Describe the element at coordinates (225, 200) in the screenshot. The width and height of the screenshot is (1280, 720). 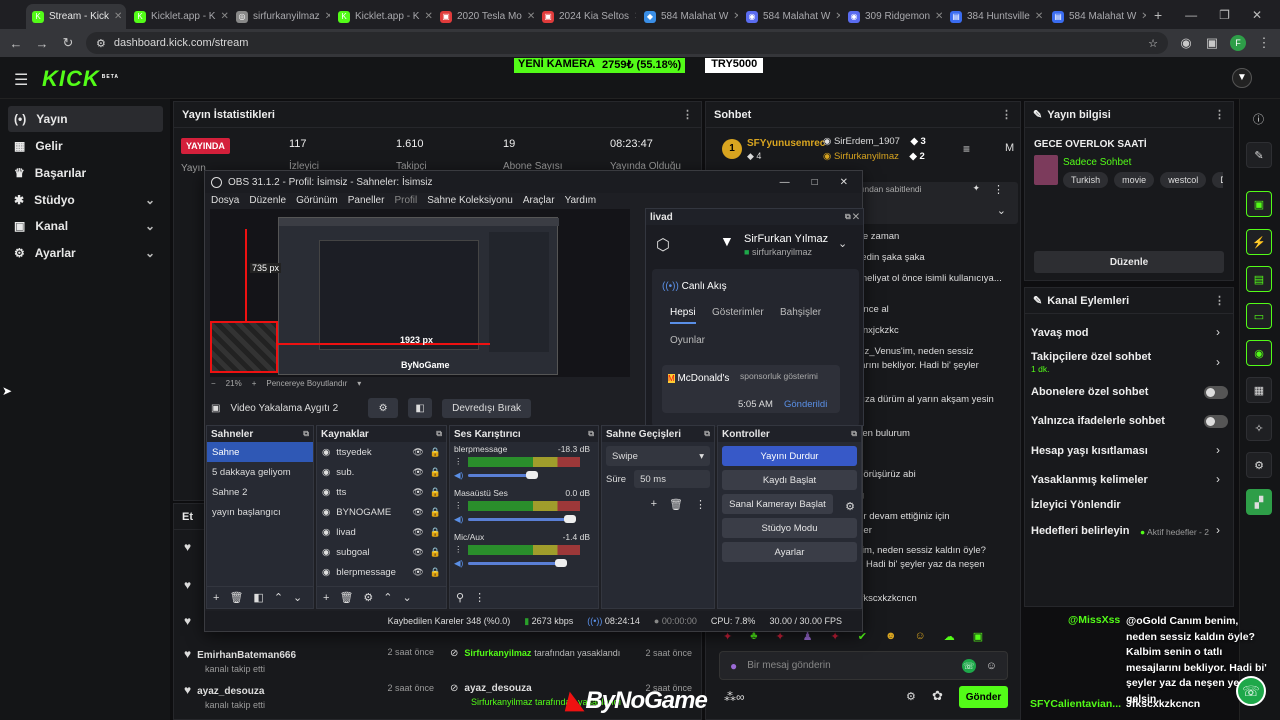
I see `obs-menu-item: Dosya` at that location.